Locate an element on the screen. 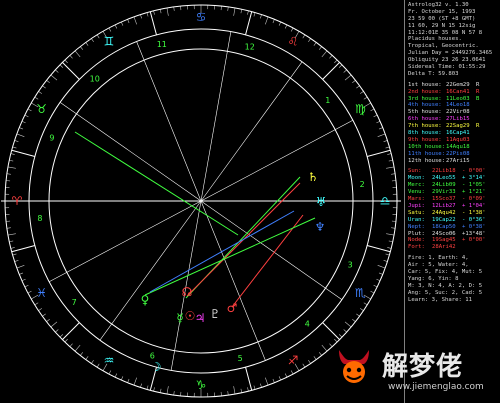 Image resolution: width=500 pixels, height=403 pixels. zodiac-sign-glyph: ♌ is located at coordinates (293, 42).